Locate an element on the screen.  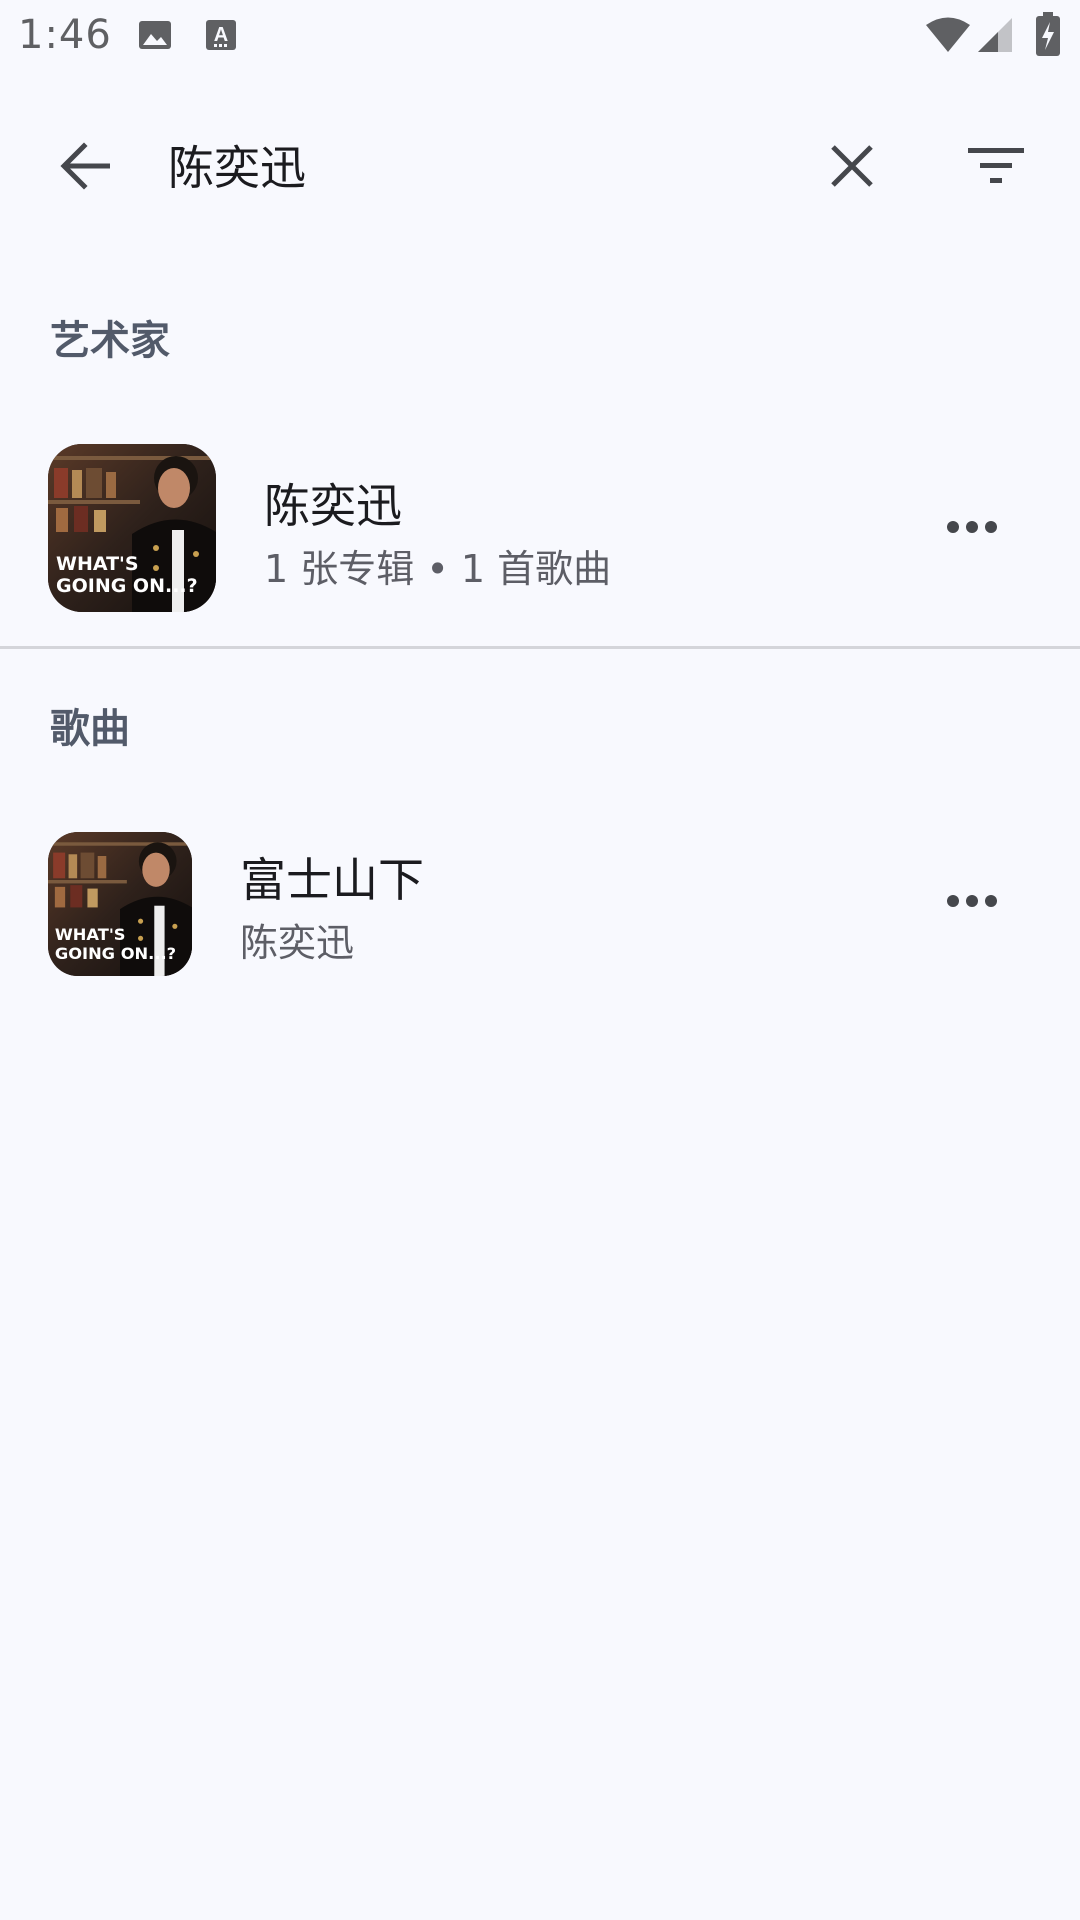
svg-text: A is located at coordinates (221, 35).